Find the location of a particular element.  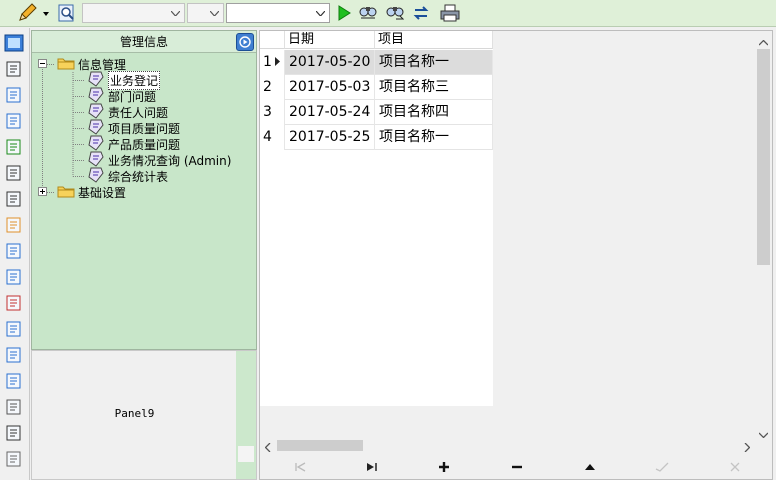

last-icon is located at coordinates (372, 467).